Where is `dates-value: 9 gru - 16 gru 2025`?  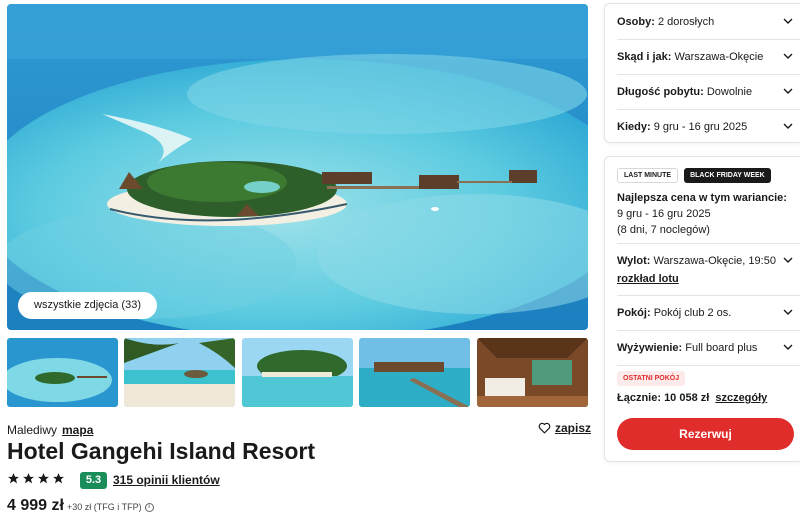
dates-value: 9 gru - 16 gru 2025 is located at coordinates (700, 126).